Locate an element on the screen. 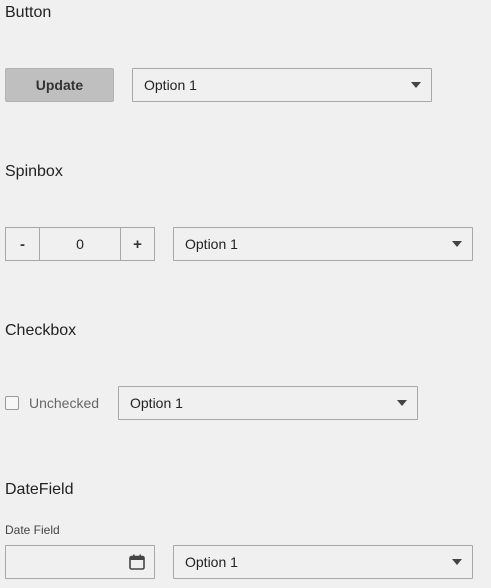 This screenshot has height=588, width=491. dropdown-button-section: Option 1 is located at coordinates (282, 85).